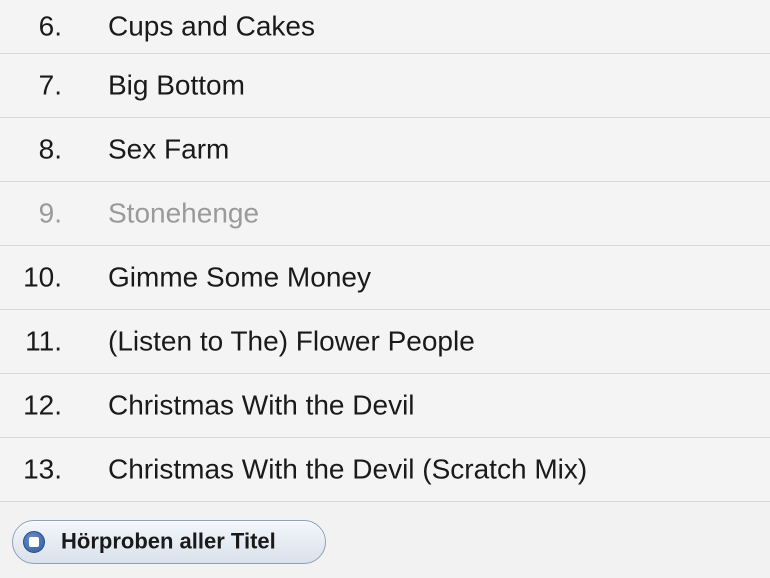  What do you see at coordinates (385, 214) in the screenshot?
I see `track-row-unavailable: 9. Stonehenge` at bounding box center [385, 214].